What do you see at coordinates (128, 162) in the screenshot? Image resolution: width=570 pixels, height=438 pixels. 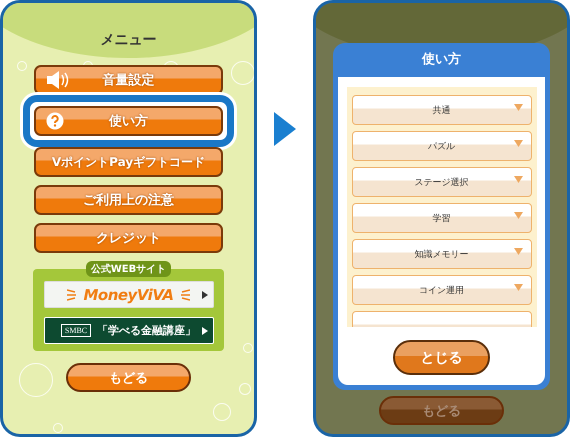 I see `menu-button: VポイントPayギフトコード` at bounding box center [128, 162].